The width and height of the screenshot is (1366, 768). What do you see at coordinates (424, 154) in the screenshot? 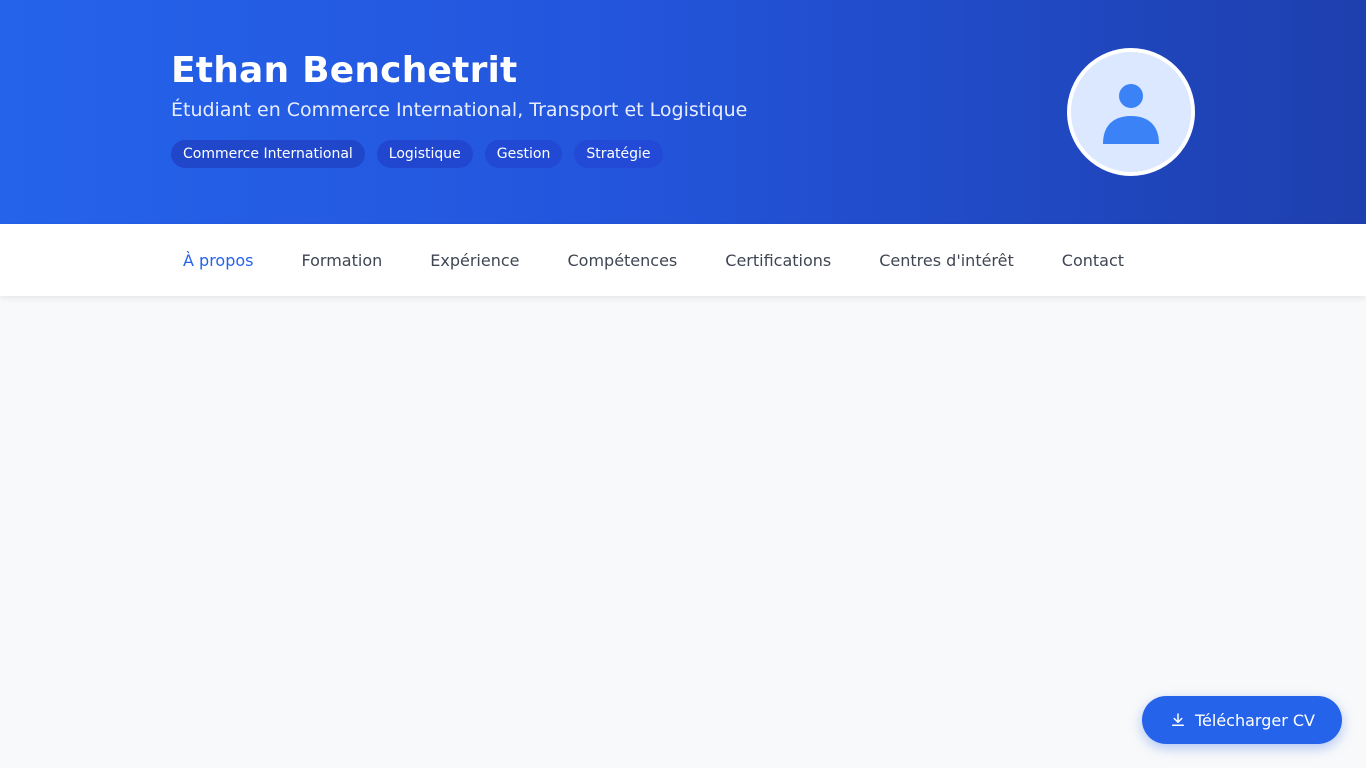
I see `tag-logistique: Logistique` at bounding box center [424, 154].